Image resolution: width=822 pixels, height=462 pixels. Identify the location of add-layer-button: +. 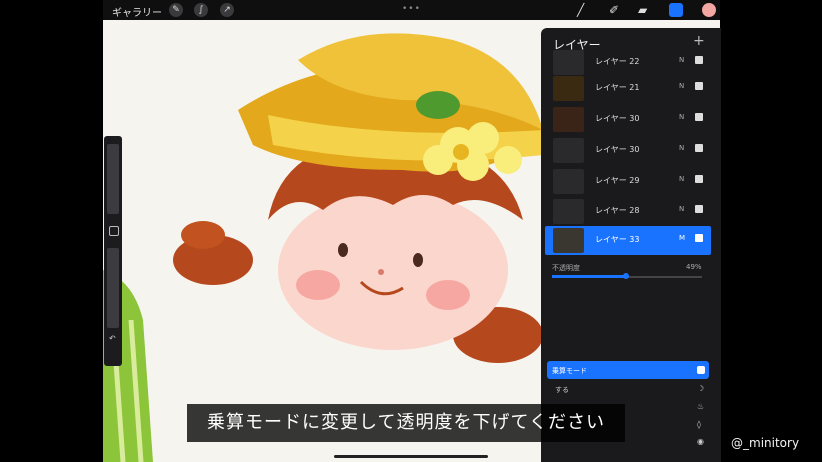
(699, 41).